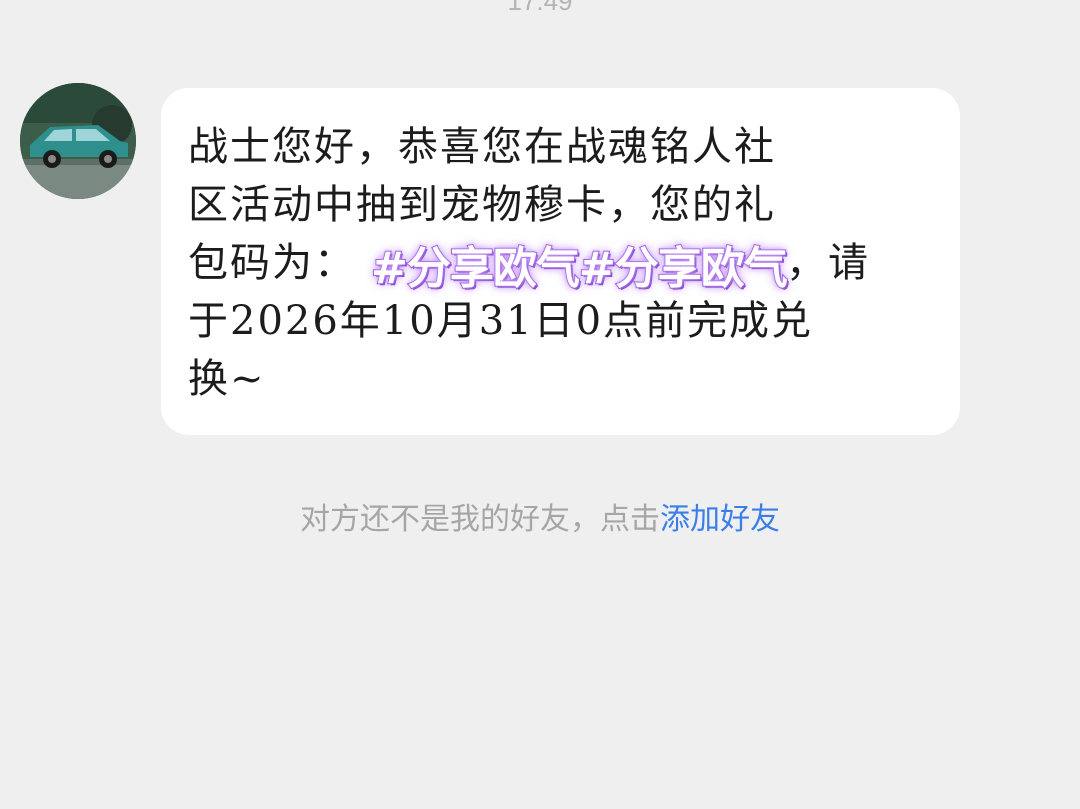 The height and width of the screenshot is (809, 1080). What do you see at coordinates (480, 519) in the screenshot?
I see `notice-text: 对方还不是我的好友，点击` at bounding box center [480, 519].